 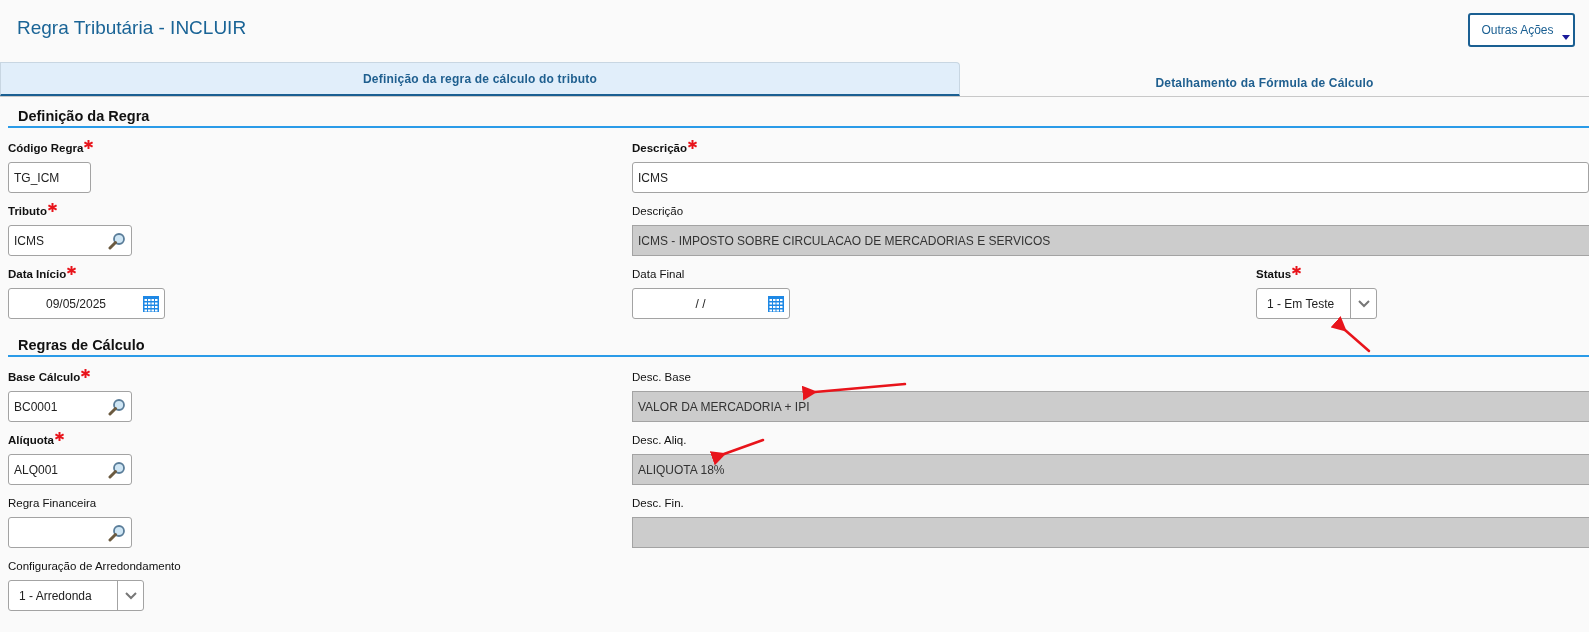 What do you see at coordinates (658, 503) in the screenshot?
I see `field-label: Desc. Fin.` at bounding box center [658, 503].